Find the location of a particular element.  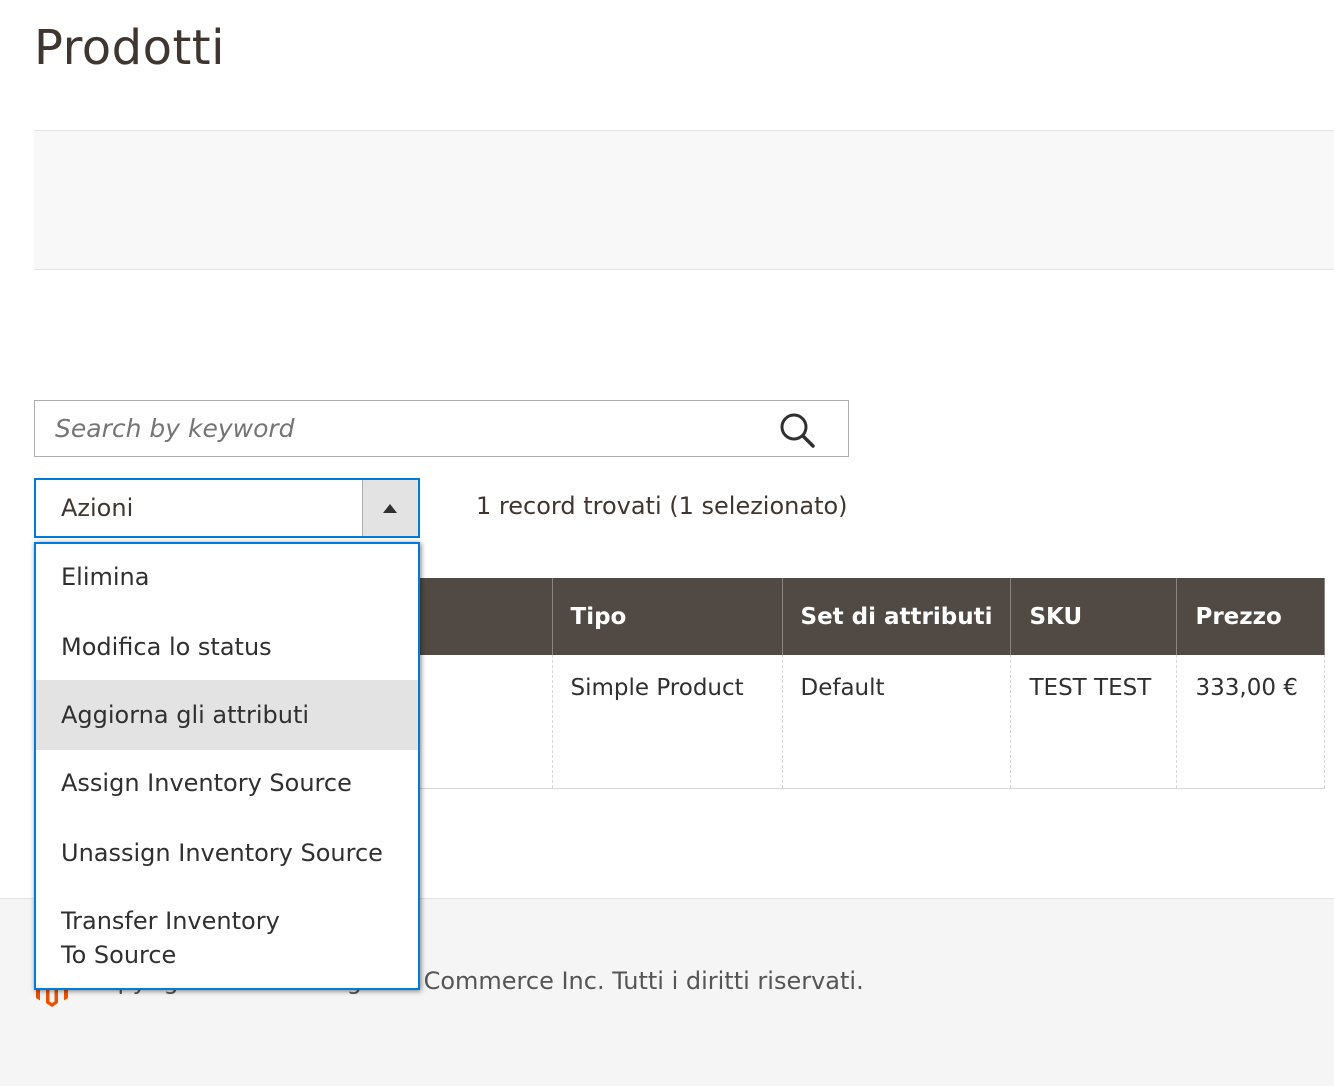

menu-item-delete: Elimina is located at coordinates (227, 588).